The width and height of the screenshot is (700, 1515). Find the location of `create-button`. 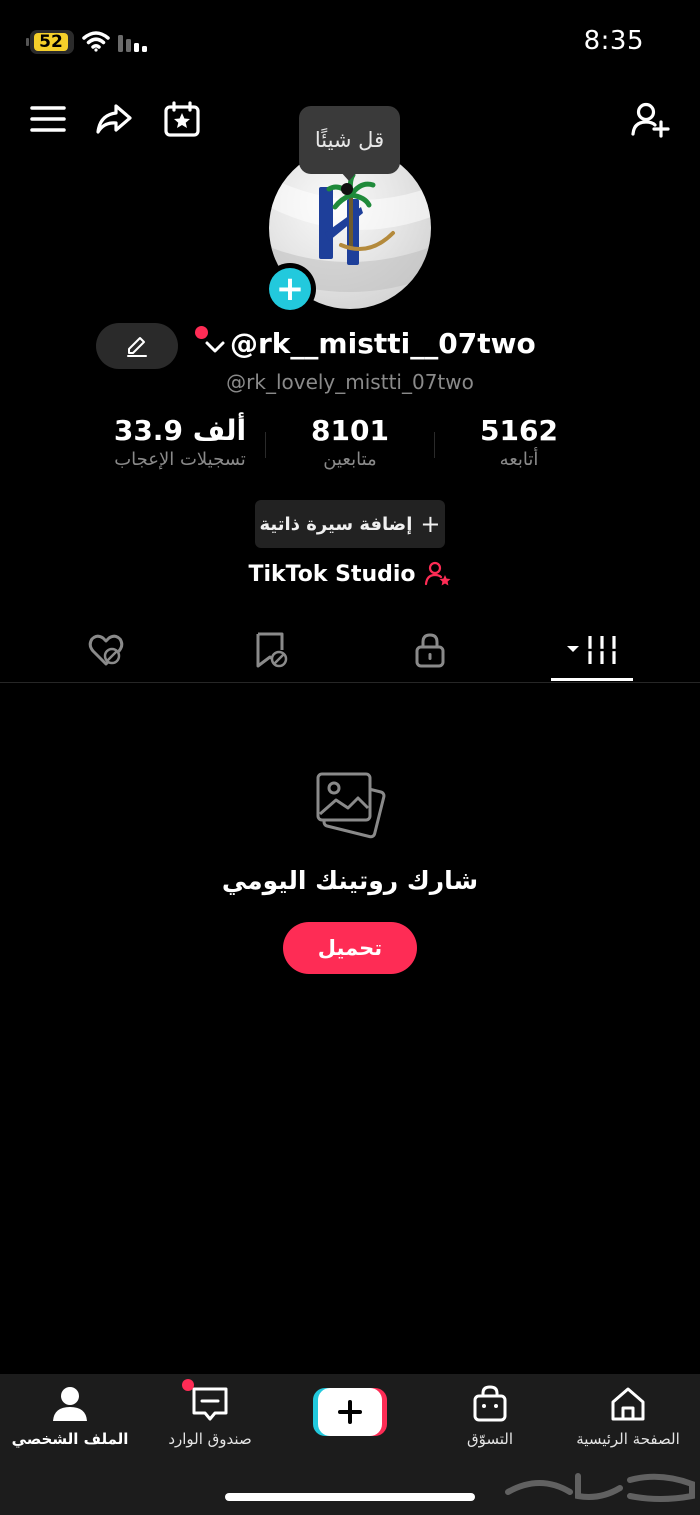

create-button is located at coordinates (350, 1412).